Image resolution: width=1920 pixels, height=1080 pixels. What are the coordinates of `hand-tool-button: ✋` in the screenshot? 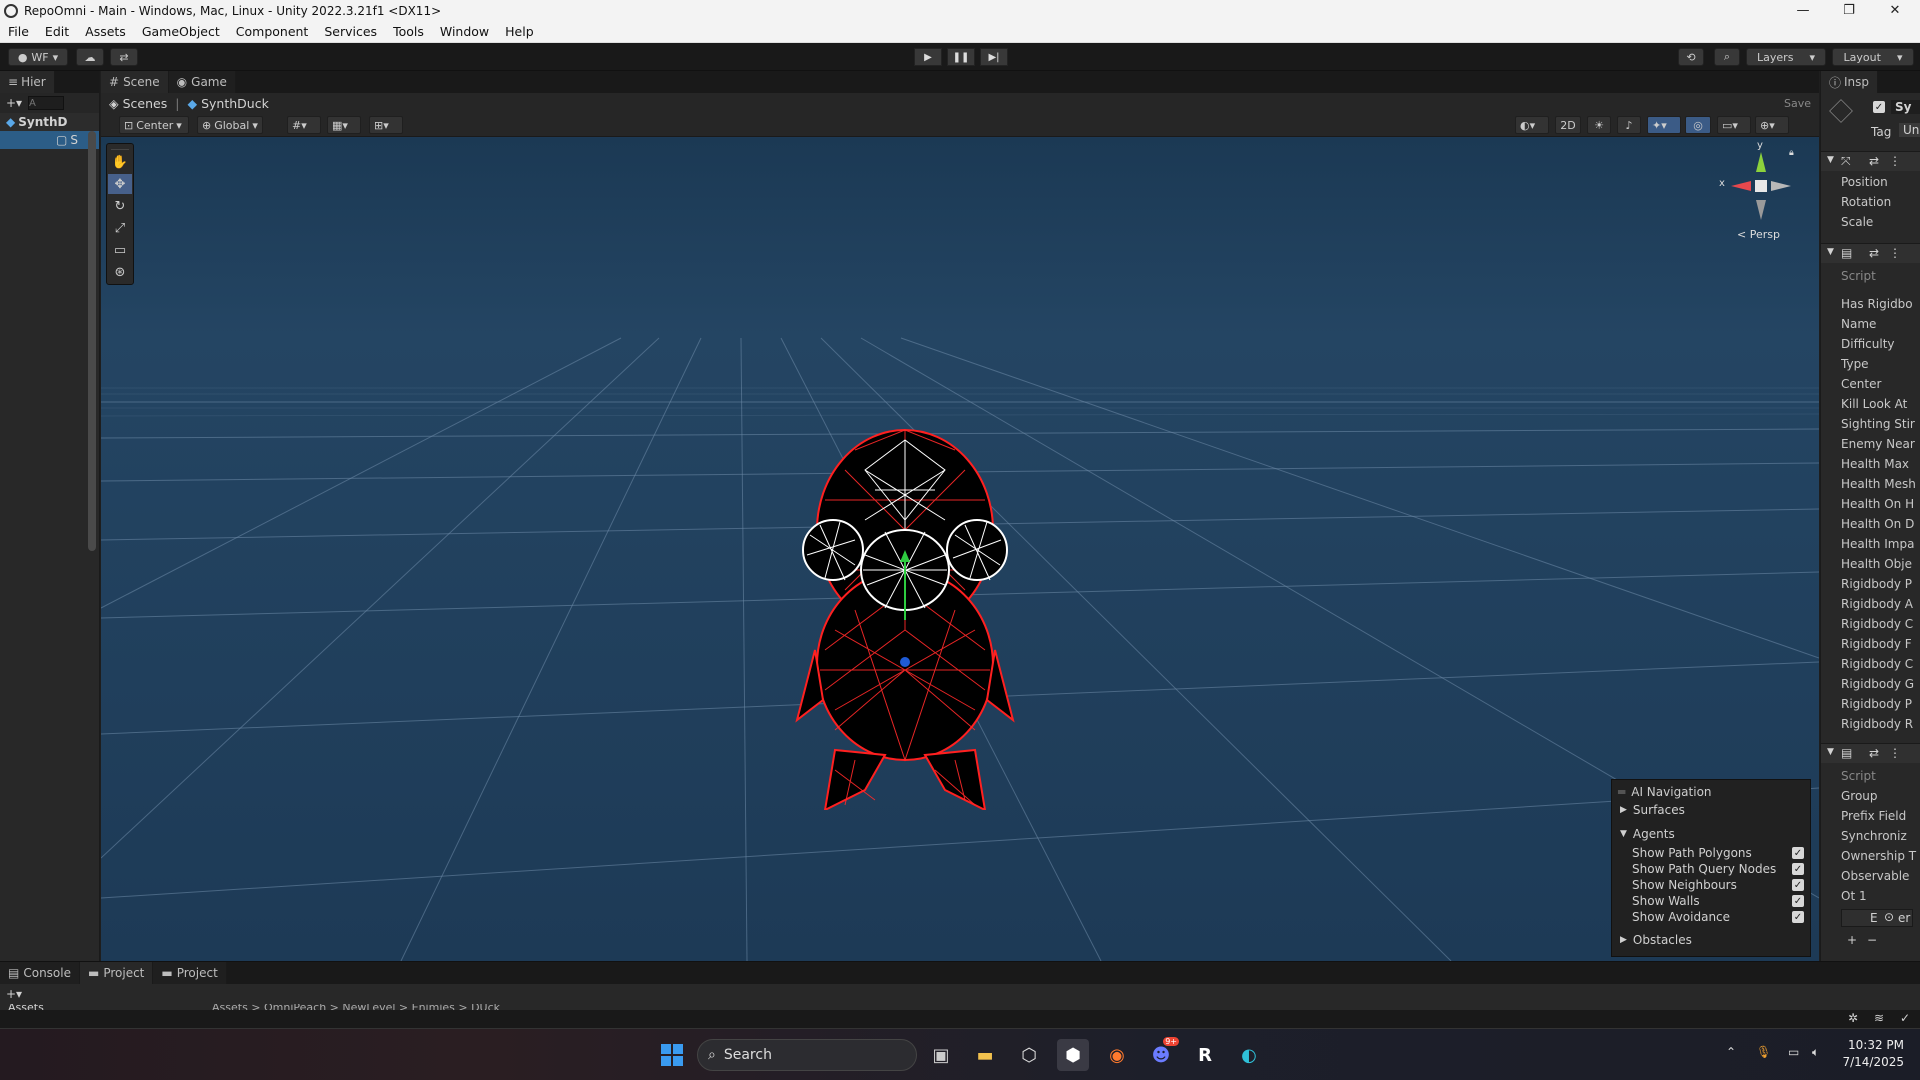 It's located at (120, 162).